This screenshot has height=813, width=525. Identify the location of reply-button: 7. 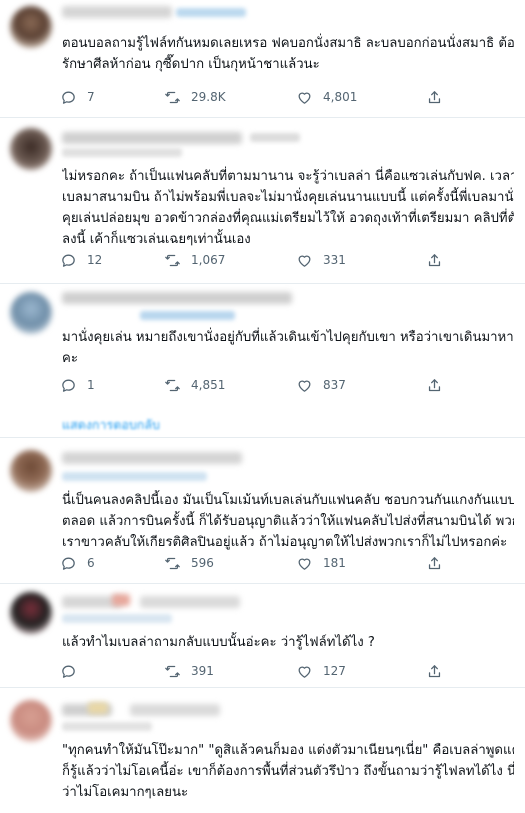
(77, 97).